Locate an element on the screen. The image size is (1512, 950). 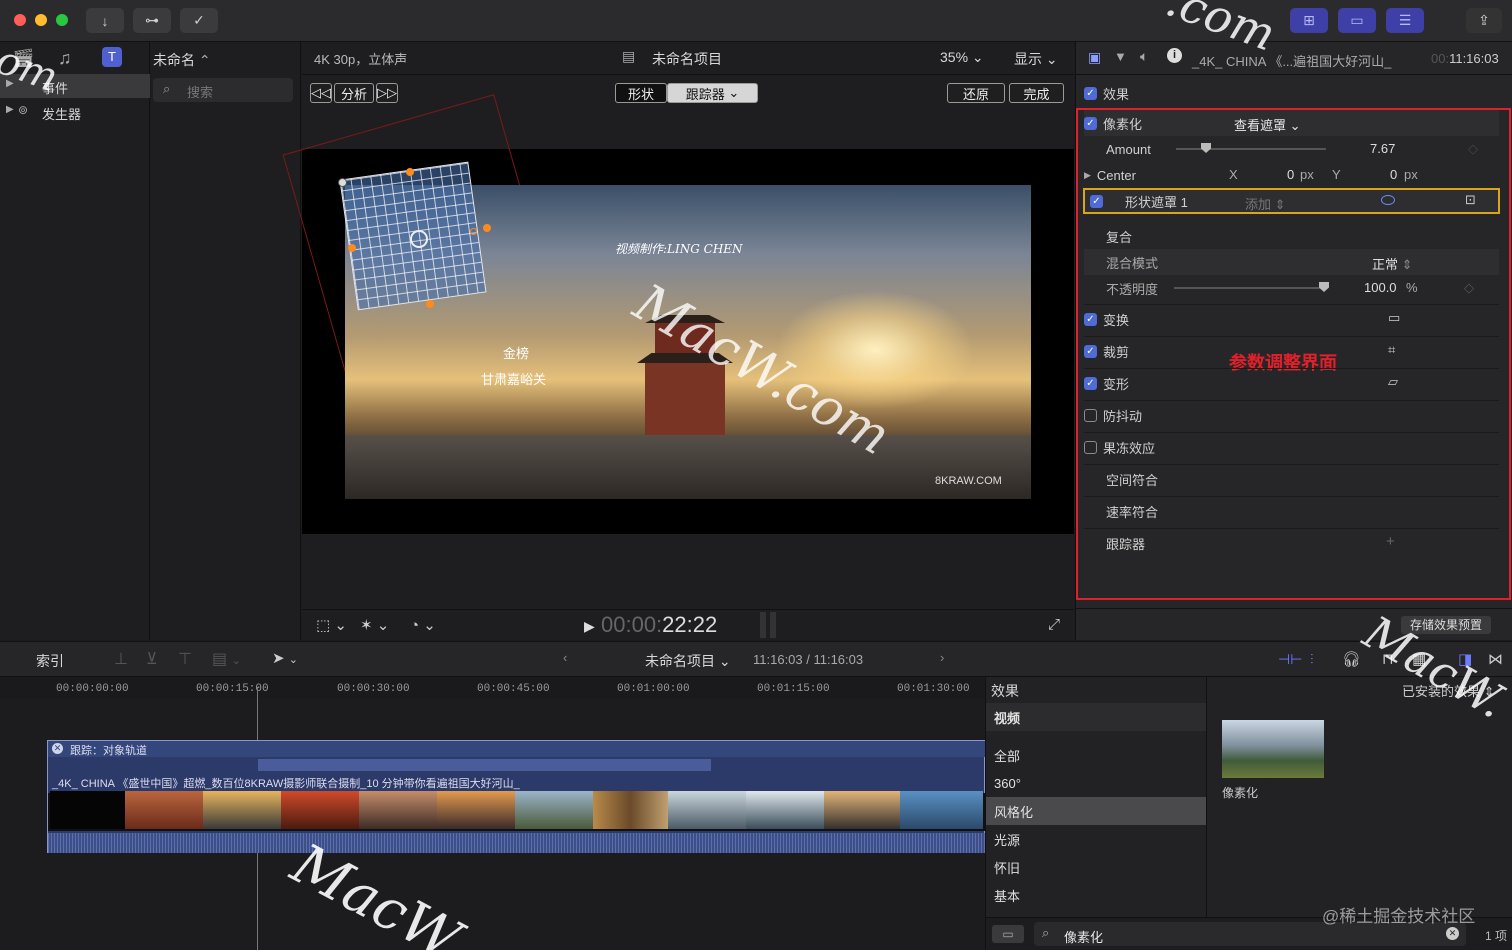
amount-slider is located at coordinates (1251, 148).